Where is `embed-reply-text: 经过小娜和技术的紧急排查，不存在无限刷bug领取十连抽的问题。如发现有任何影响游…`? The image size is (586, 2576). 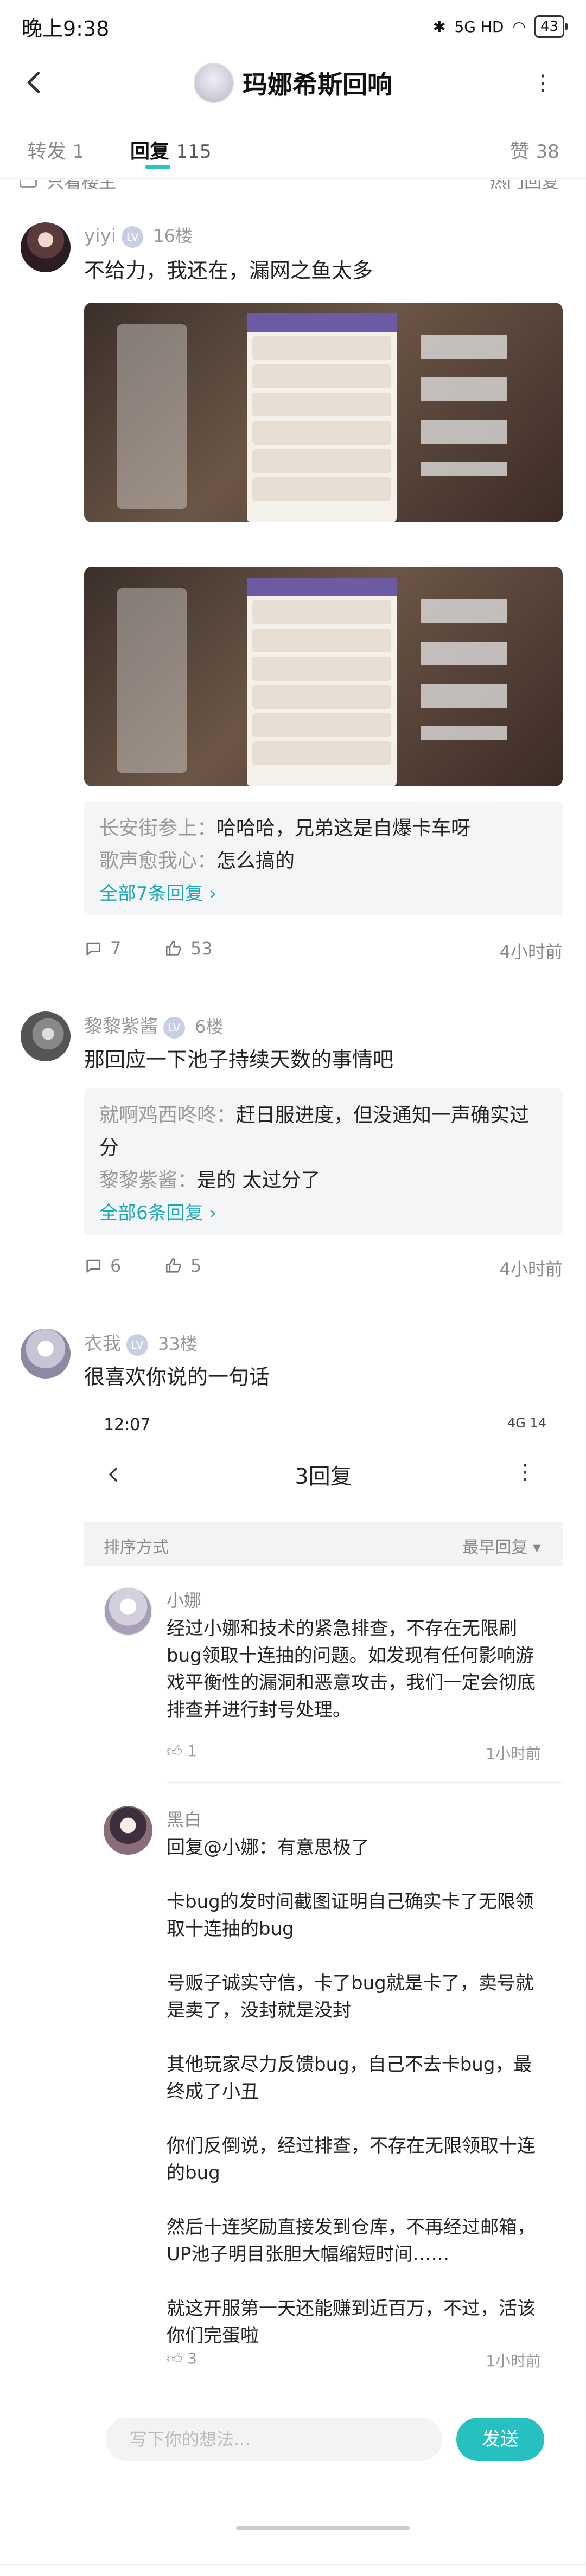 embed-reply-text: 经过小娜和技术的紧急排查，不存在无限刷bug领取十连抽的问题。如发现有任何影响游… is located at coordinates (352, 1669).